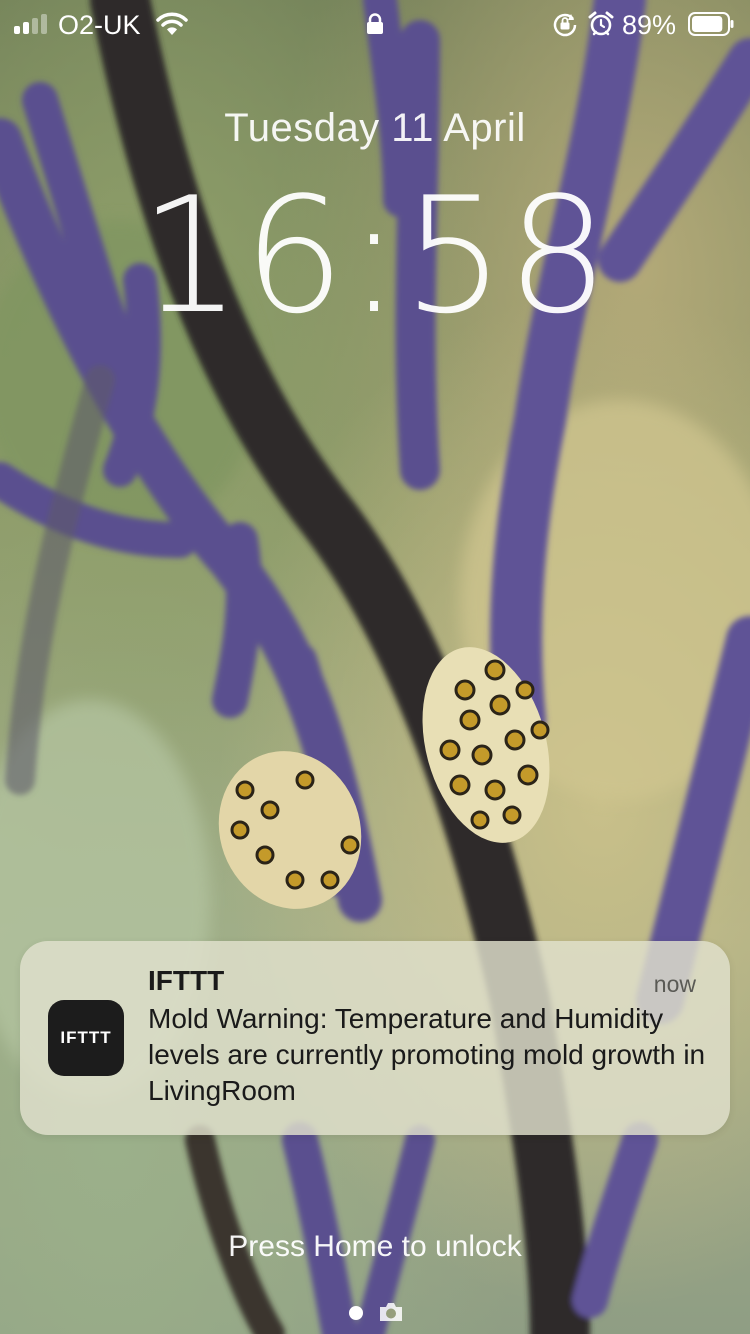  Describe the element at coordinates (674, 984) in the screenshot. I see `notification-timestamp: now` at that location.